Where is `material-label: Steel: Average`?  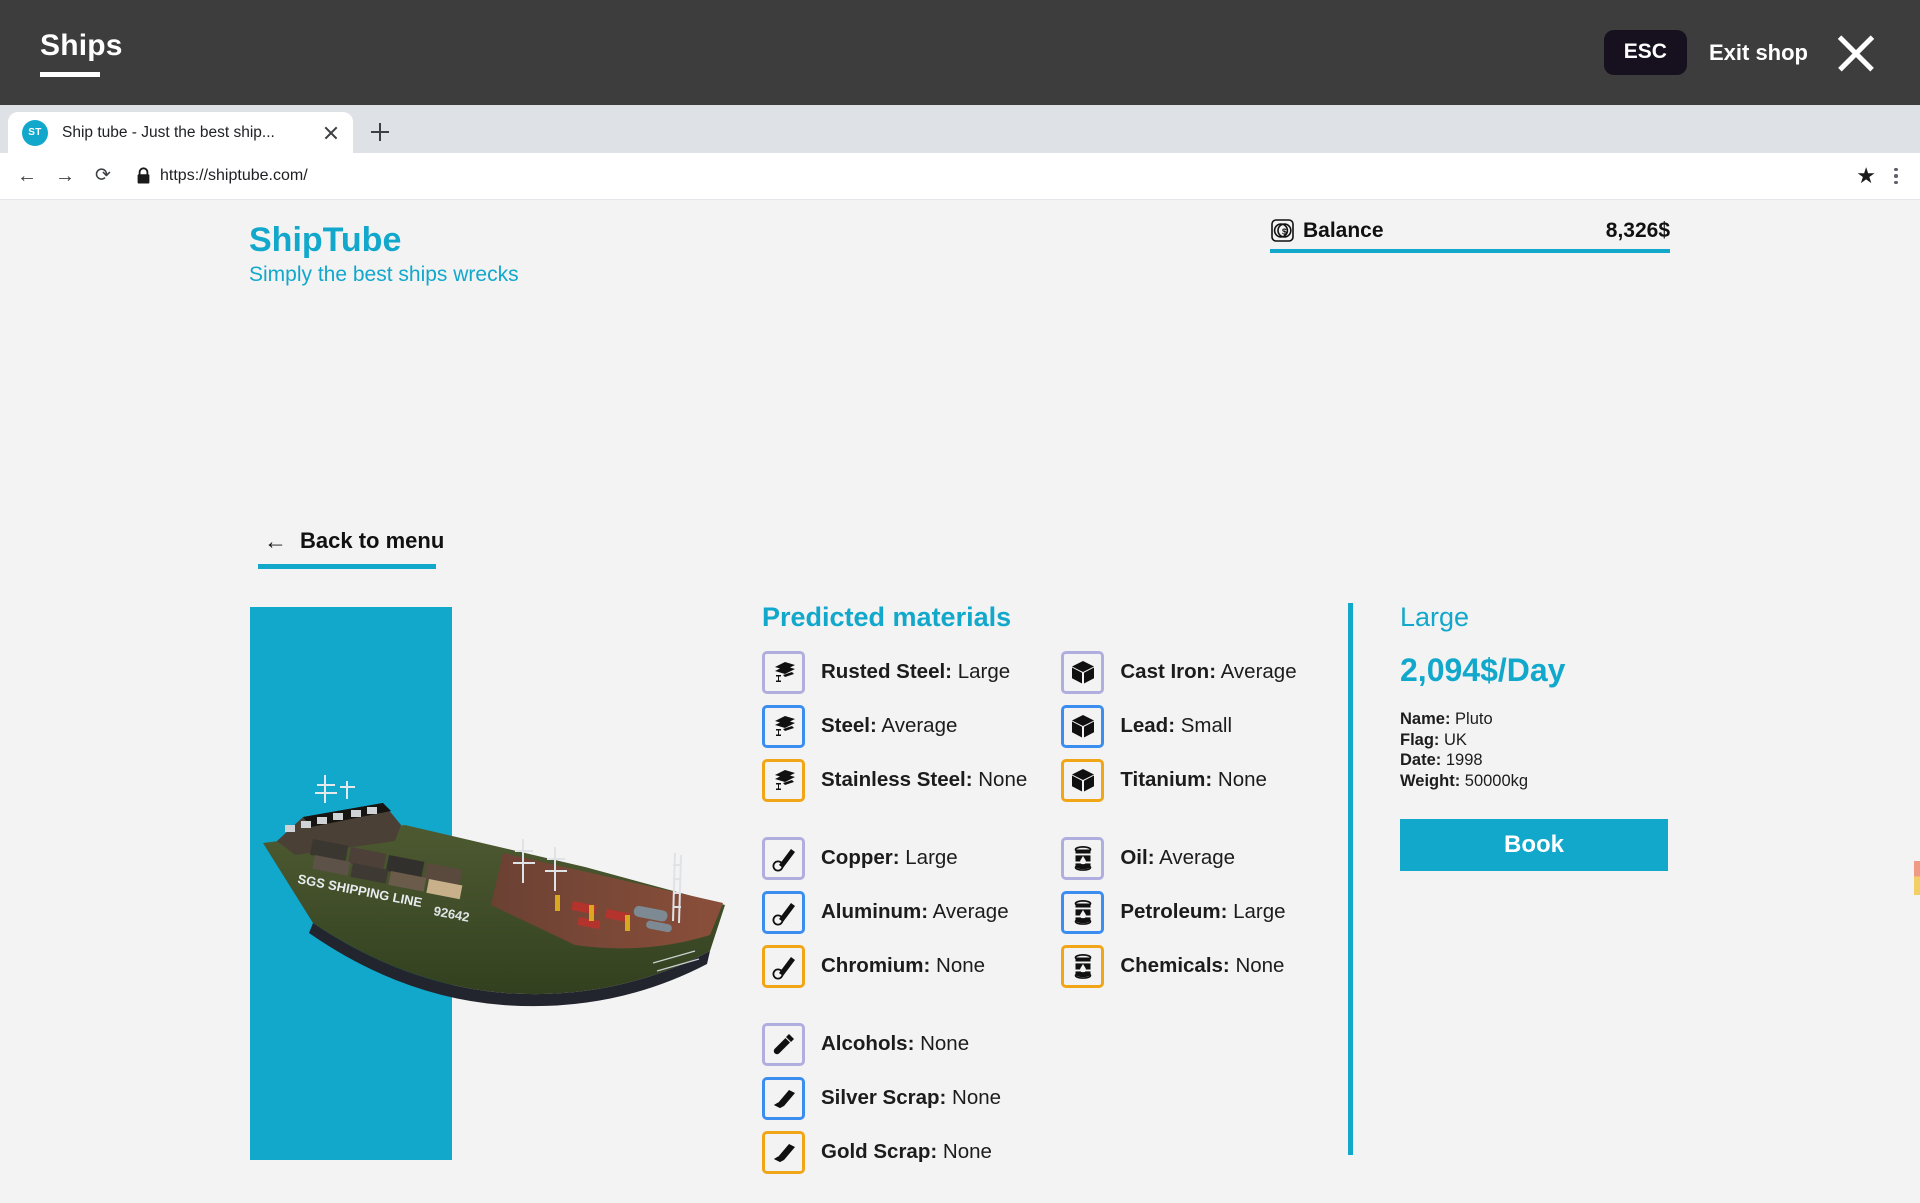 material-label: Steel: Average is located at coordinates (889, 726).